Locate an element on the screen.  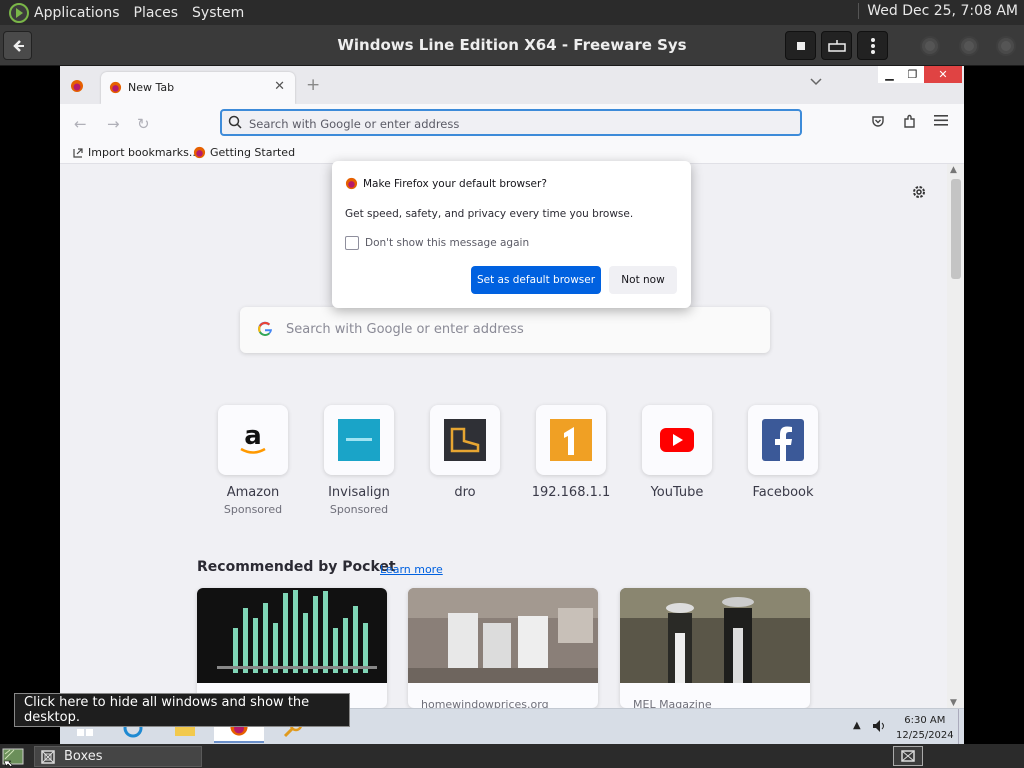
top-site-amazon: a Amazon Sponsored is located at coordinates (253, 460).